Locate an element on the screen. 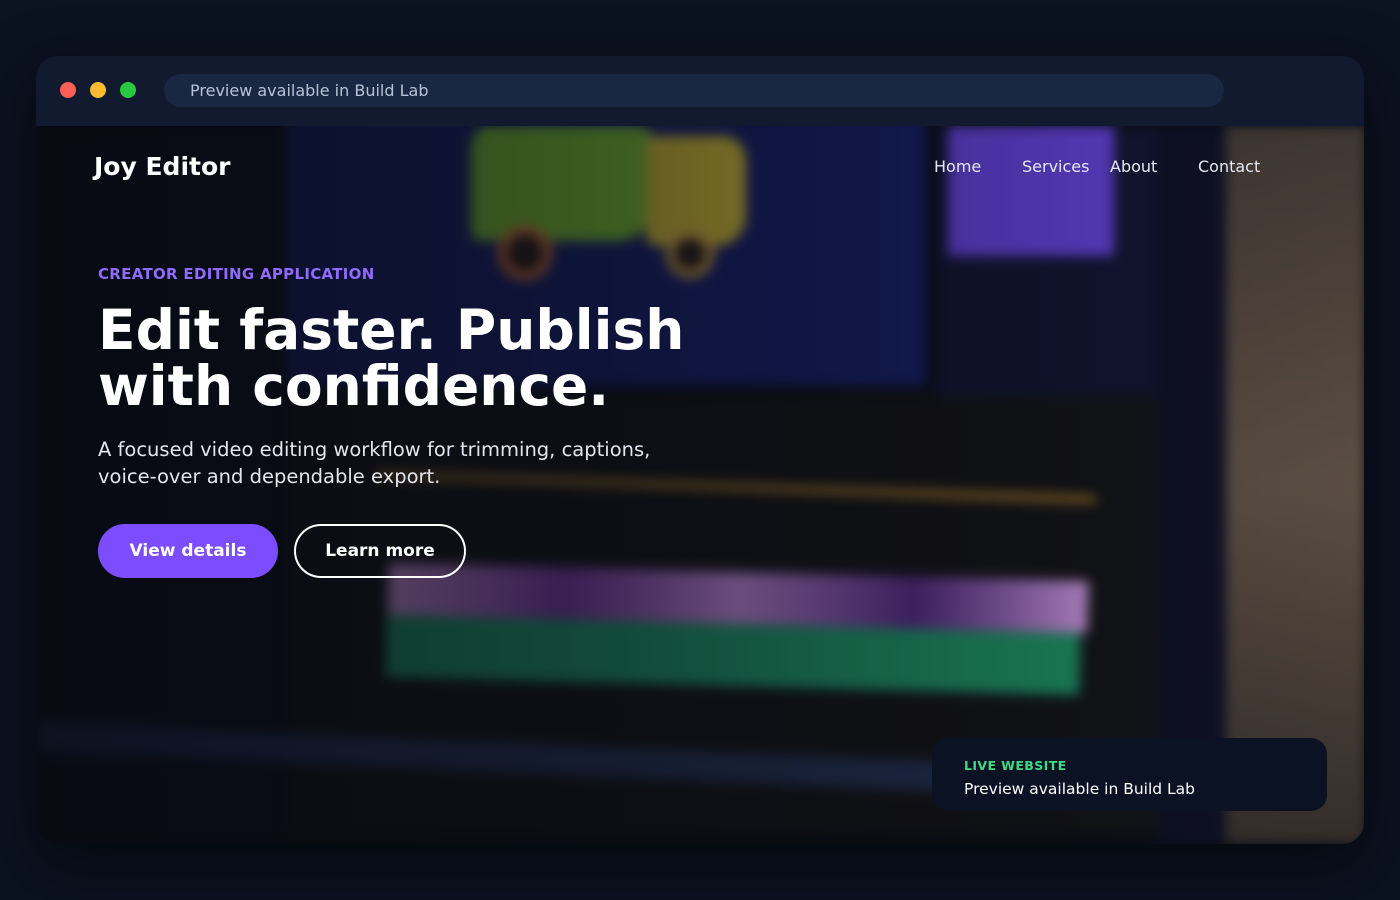 This screenshot has width=1400, height=900. close-window-icon is located at coordinates (68, 90).